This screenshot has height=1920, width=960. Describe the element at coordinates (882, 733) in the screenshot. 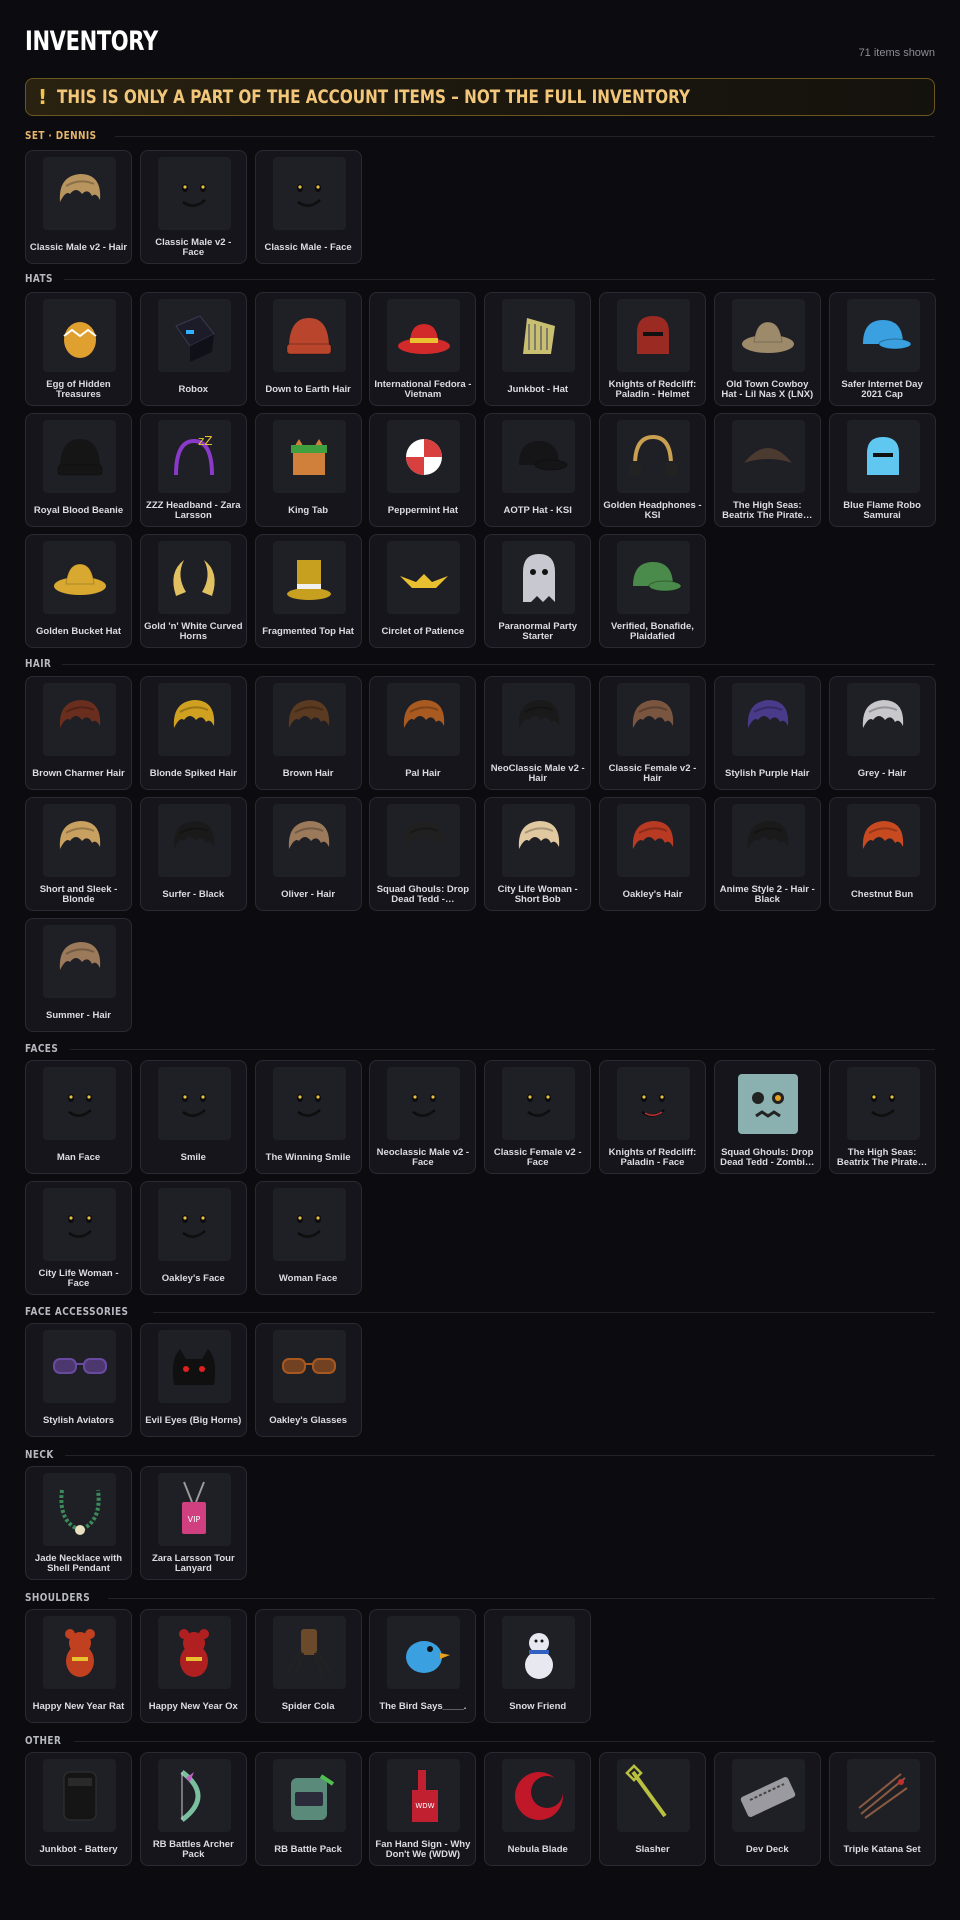

I see `item-card: Grey - Hair` at that location.